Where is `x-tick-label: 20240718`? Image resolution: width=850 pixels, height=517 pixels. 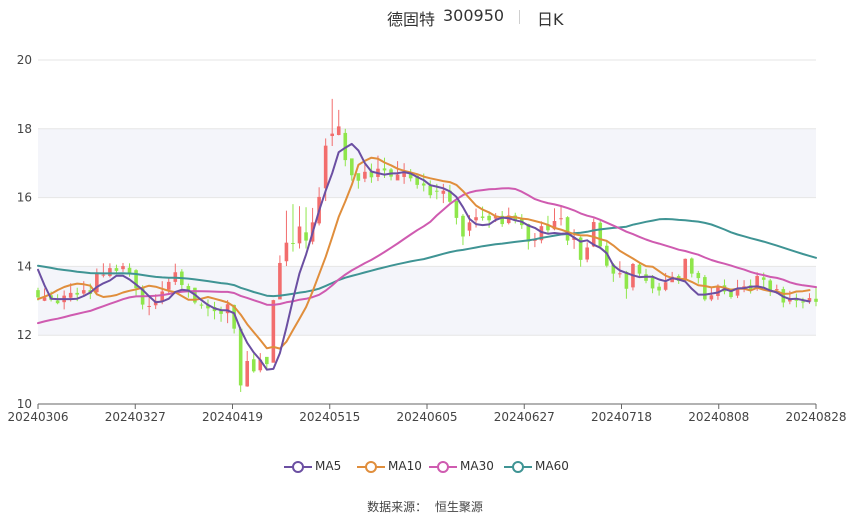
x-tick-label: 20240718 is located at coordinates (621, 417).